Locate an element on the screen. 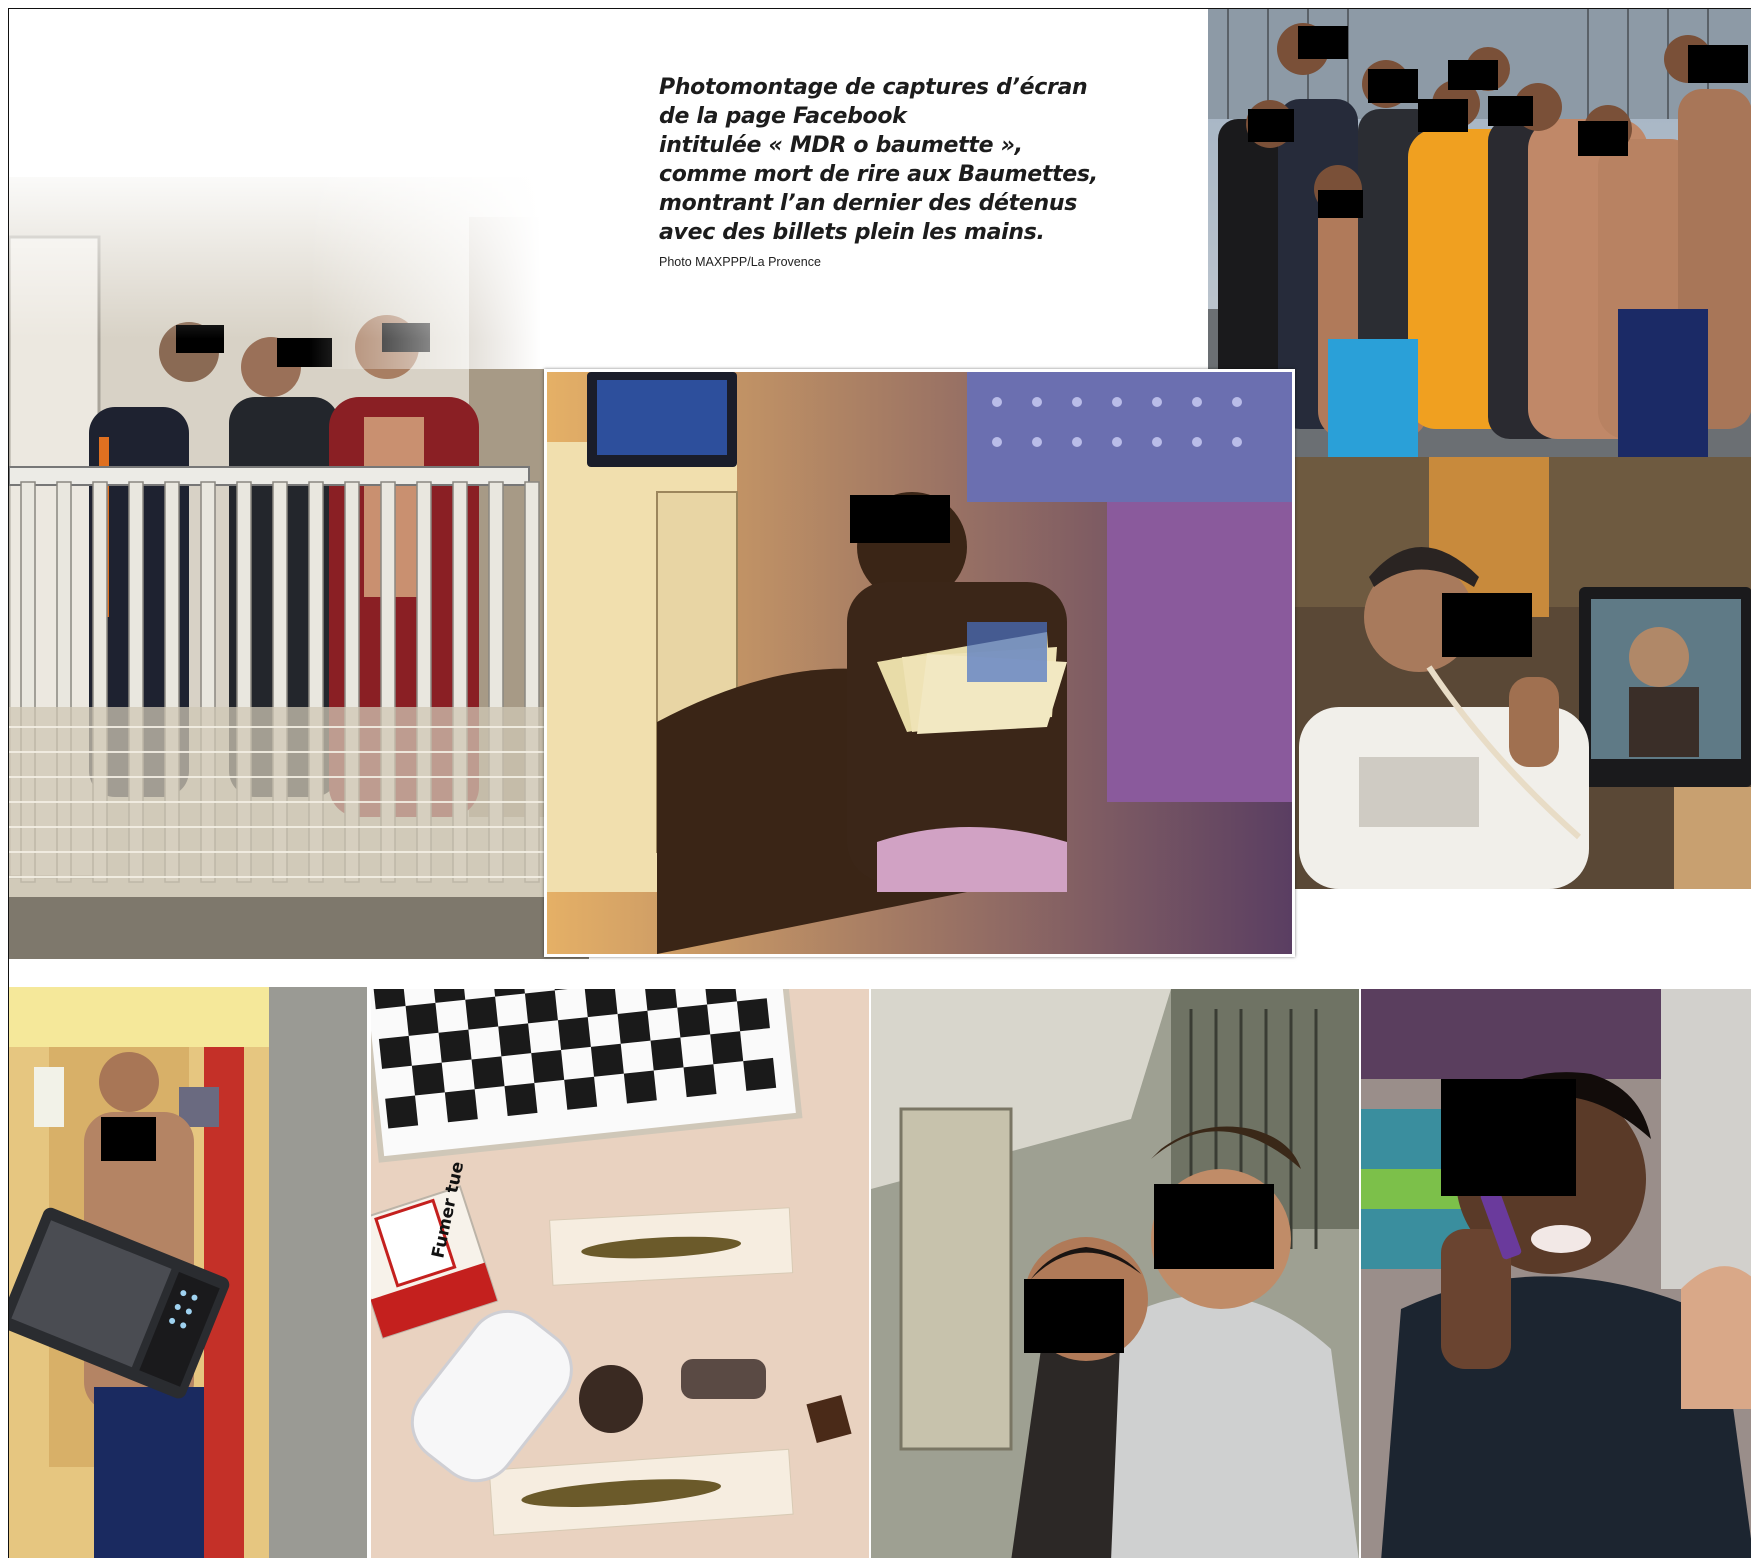 The width and height of the screenshot is (1751, 1558). photo-microwave is located at coordinates (188, 1272).